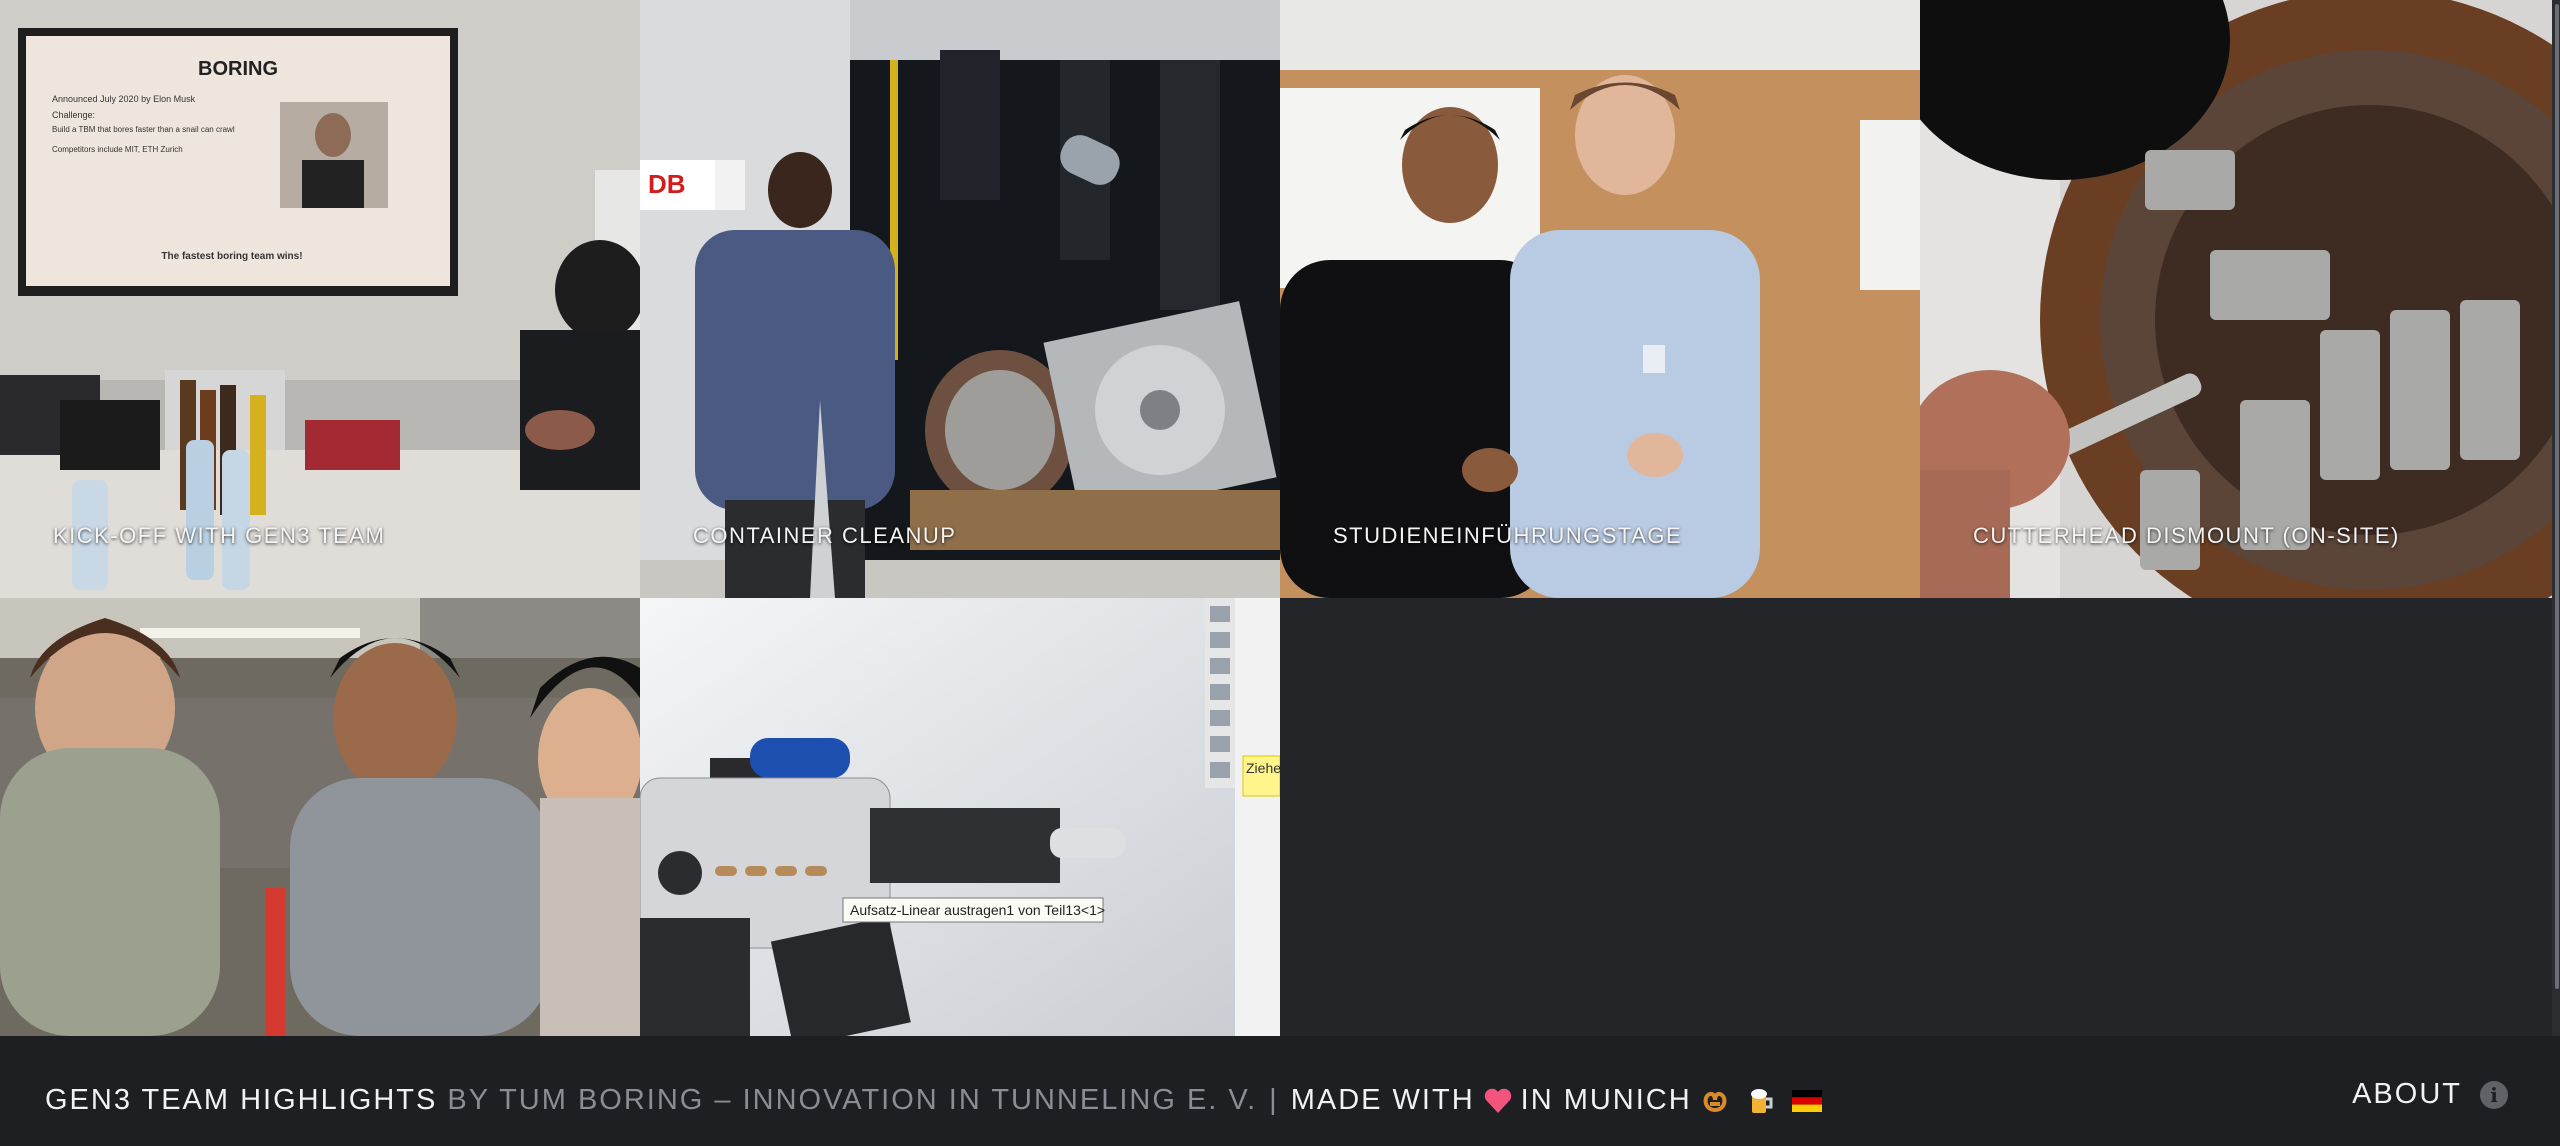 Image resolution: width=2560 pixels, height=1146 pixels. I want to click on photo-container-cleanup: DB, so click(960, 299).